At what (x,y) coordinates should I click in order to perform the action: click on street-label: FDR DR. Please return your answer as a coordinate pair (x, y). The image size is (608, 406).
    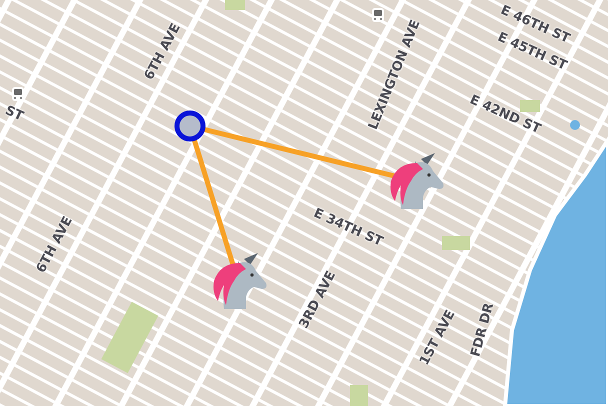
    Looking at the image, I should click on (482, 330).